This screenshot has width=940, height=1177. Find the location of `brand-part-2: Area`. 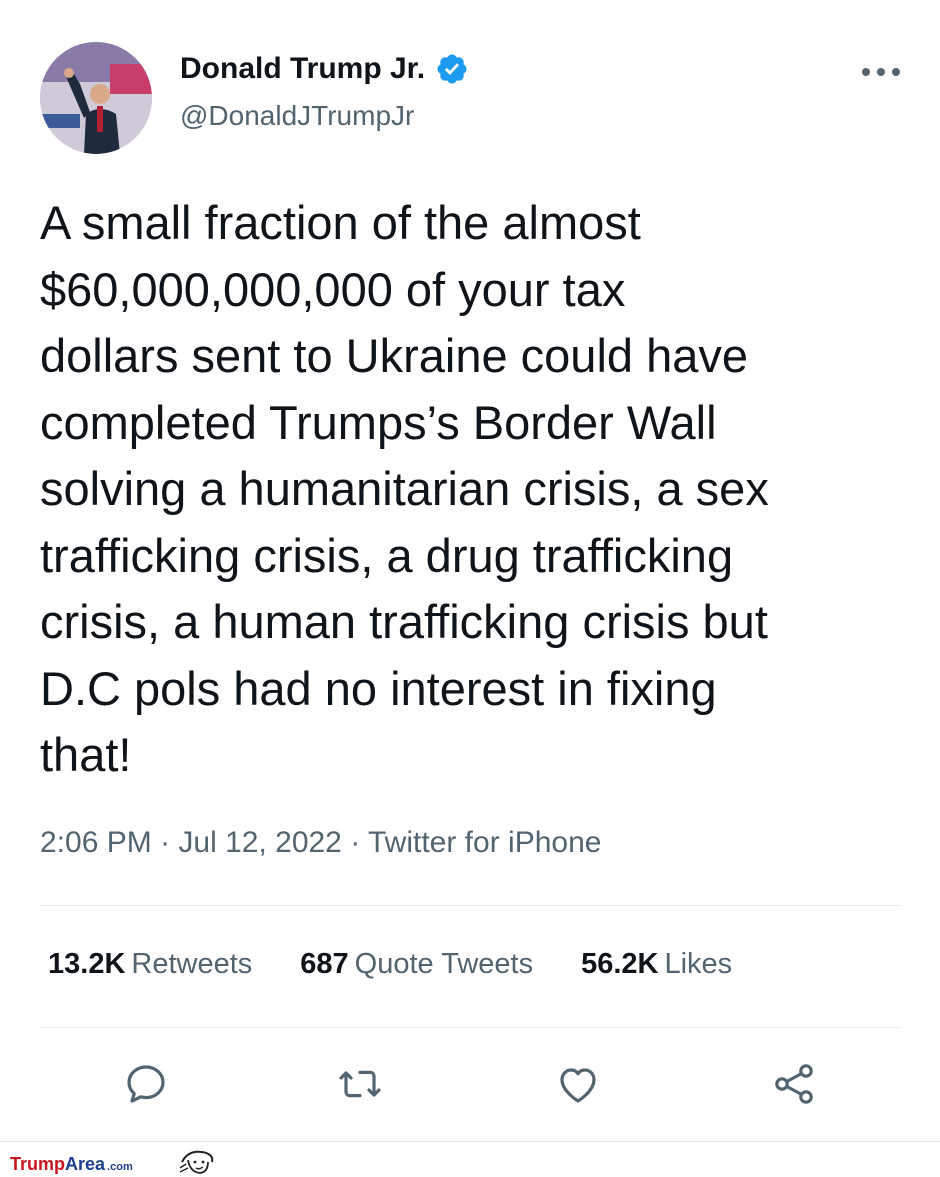

brand-part-2: Area is located at coordinates (85, 1164).